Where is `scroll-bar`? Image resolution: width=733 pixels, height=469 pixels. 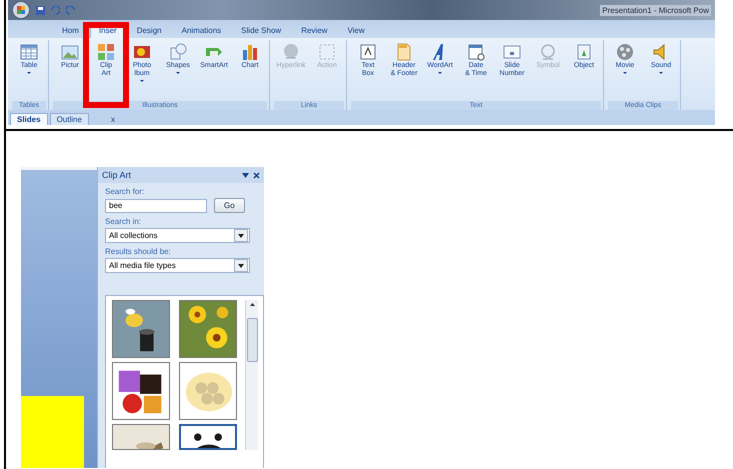 scroll-bar is located at coordinates (251, 375).